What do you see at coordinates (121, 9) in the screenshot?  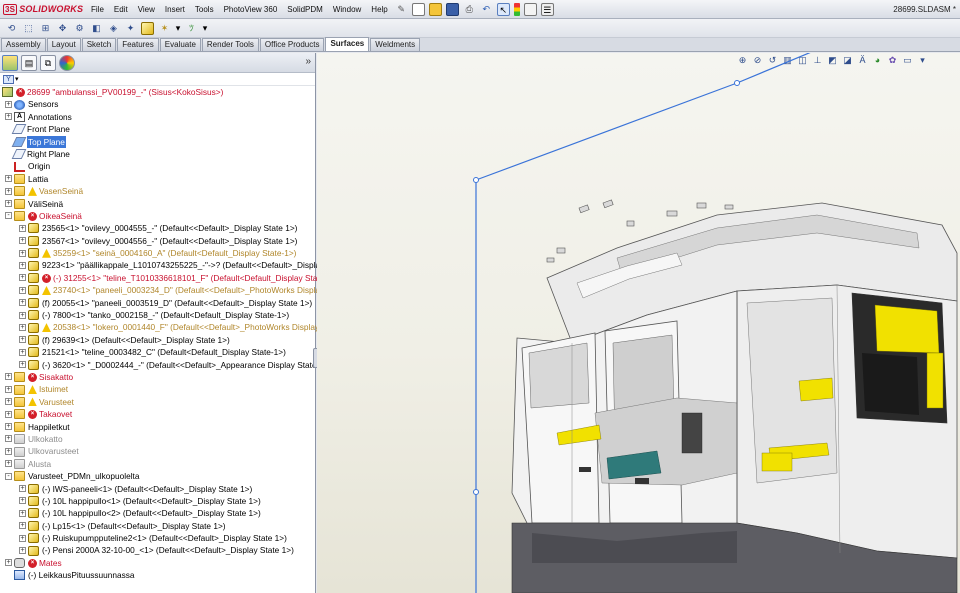 I see `menu-edit: Edit` at bounding box center [121, 9].